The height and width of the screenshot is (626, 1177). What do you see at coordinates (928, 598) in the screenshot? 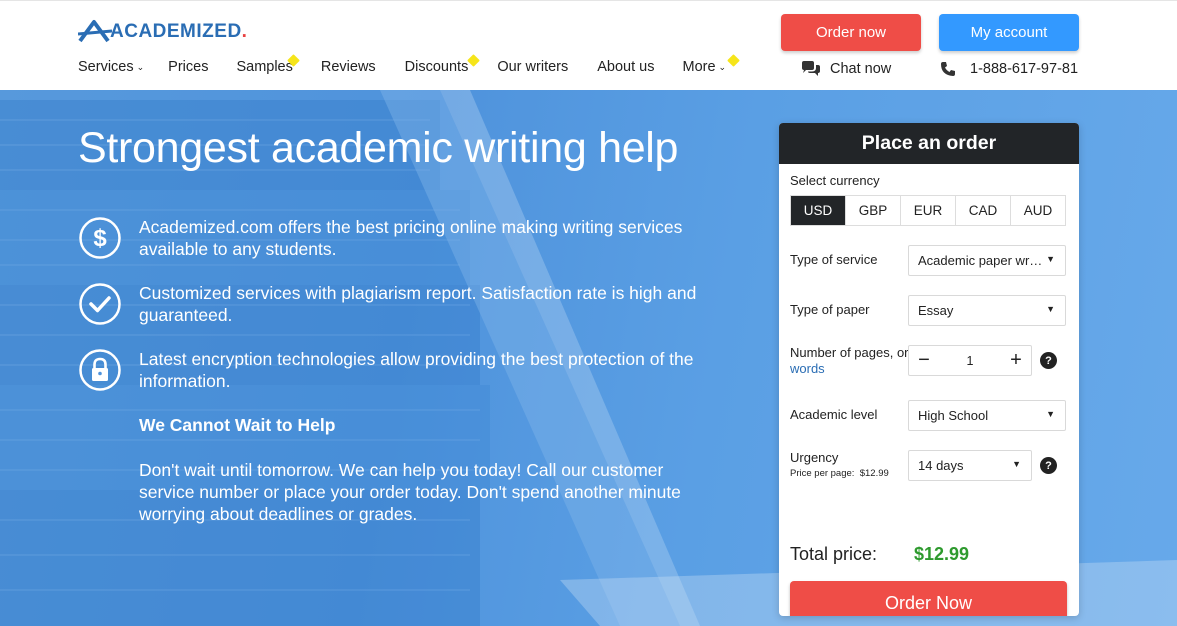
I see `order-now-submit-button: Order Now` at bounding box center [928, 598].